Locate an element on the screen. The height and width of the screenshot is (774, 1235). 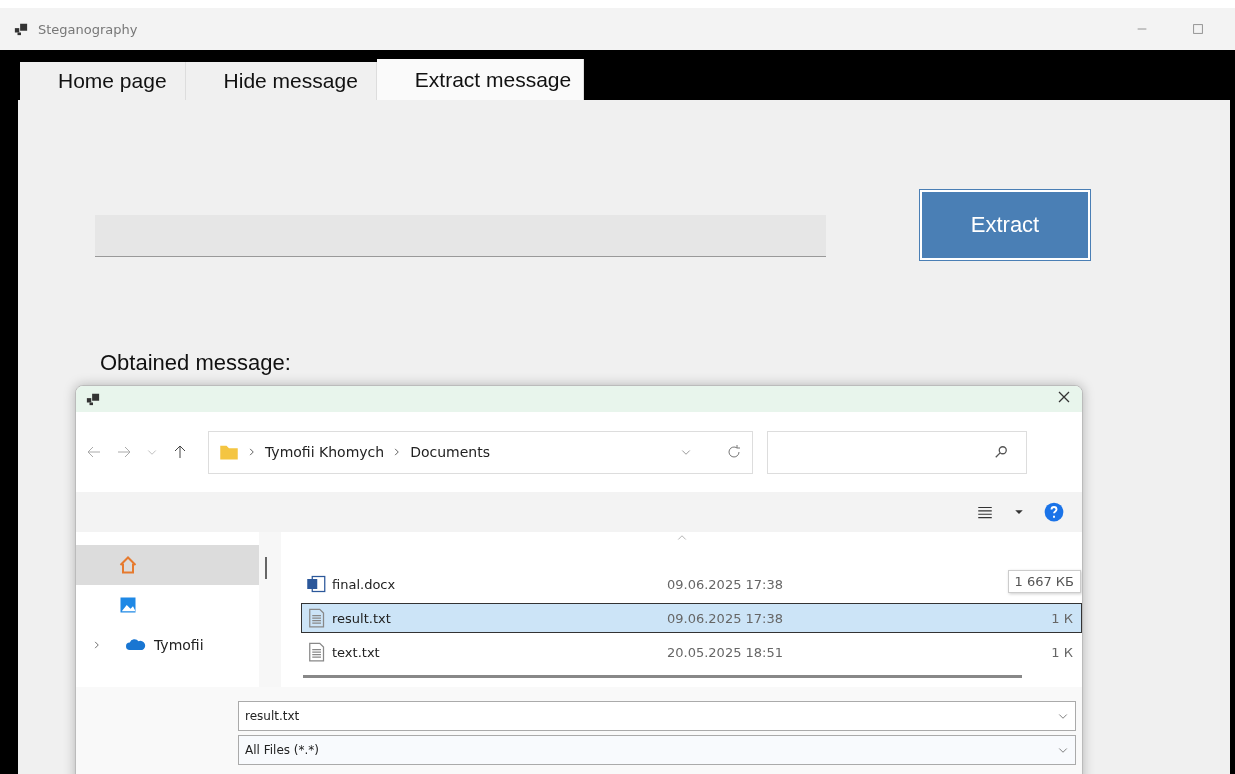
home-icon is located at coordinates (128, 565).